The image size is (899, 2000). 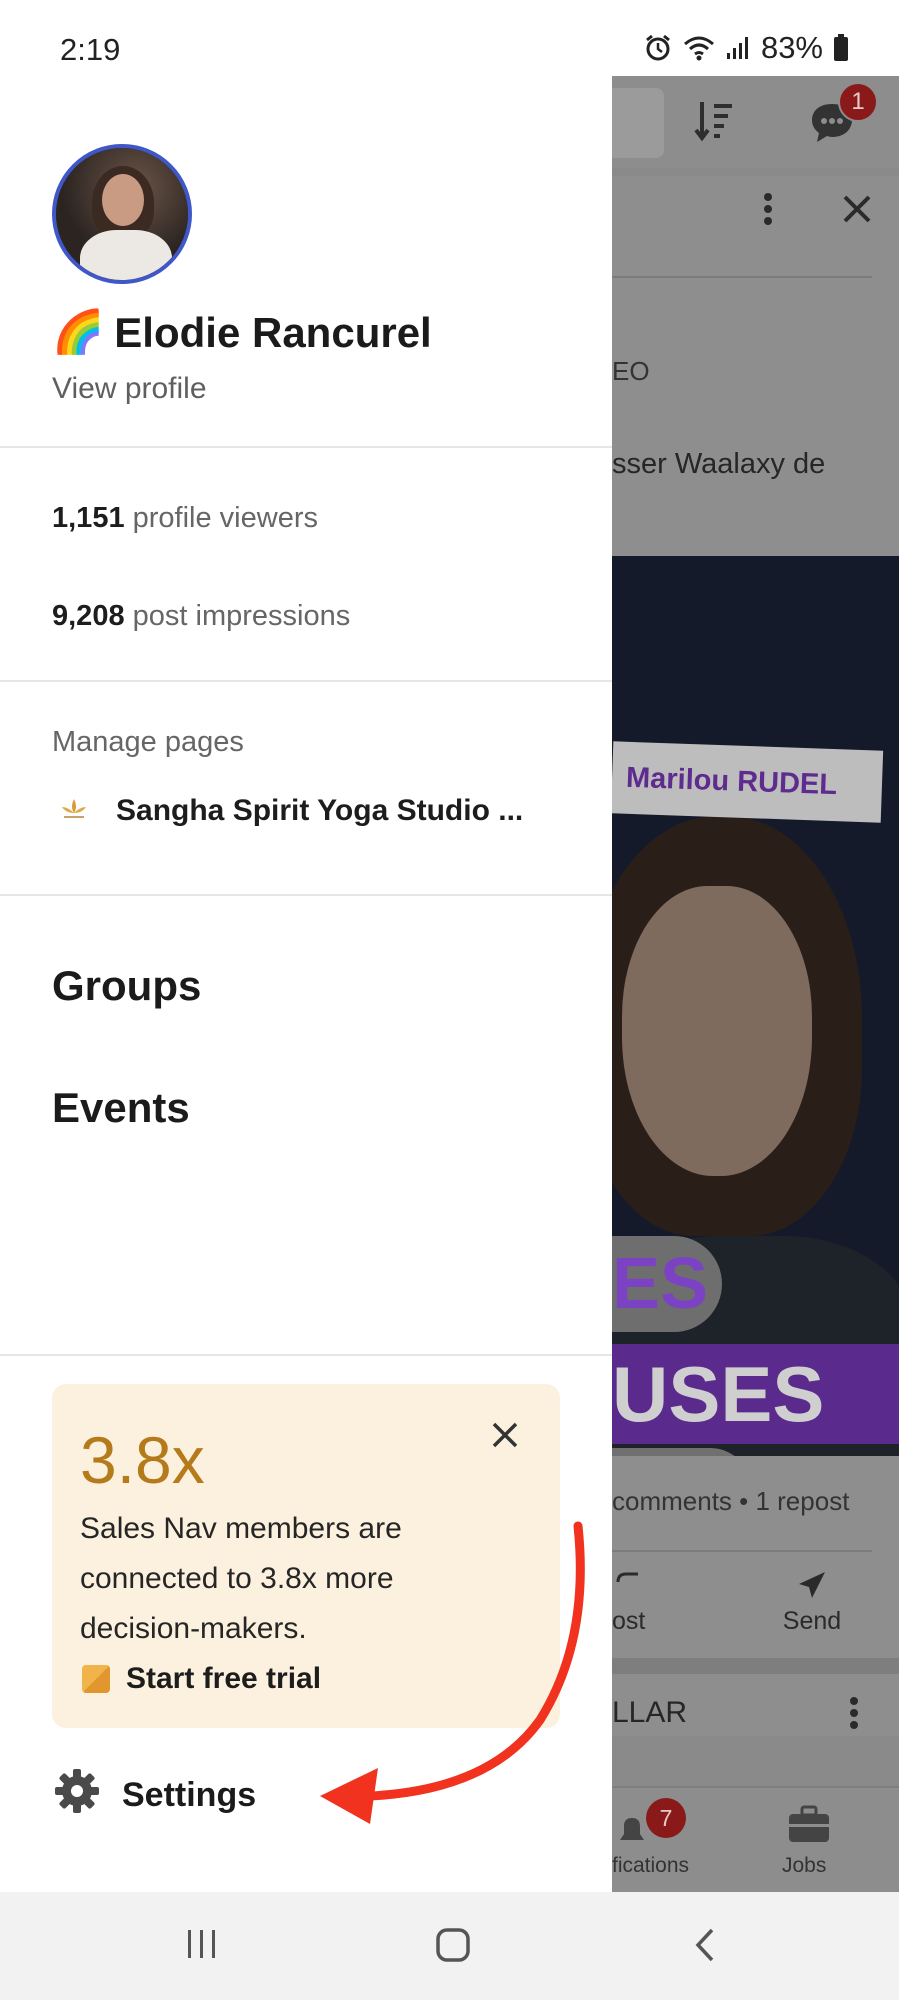 I want to click on alarm-icon, so click(x=658, y=48).